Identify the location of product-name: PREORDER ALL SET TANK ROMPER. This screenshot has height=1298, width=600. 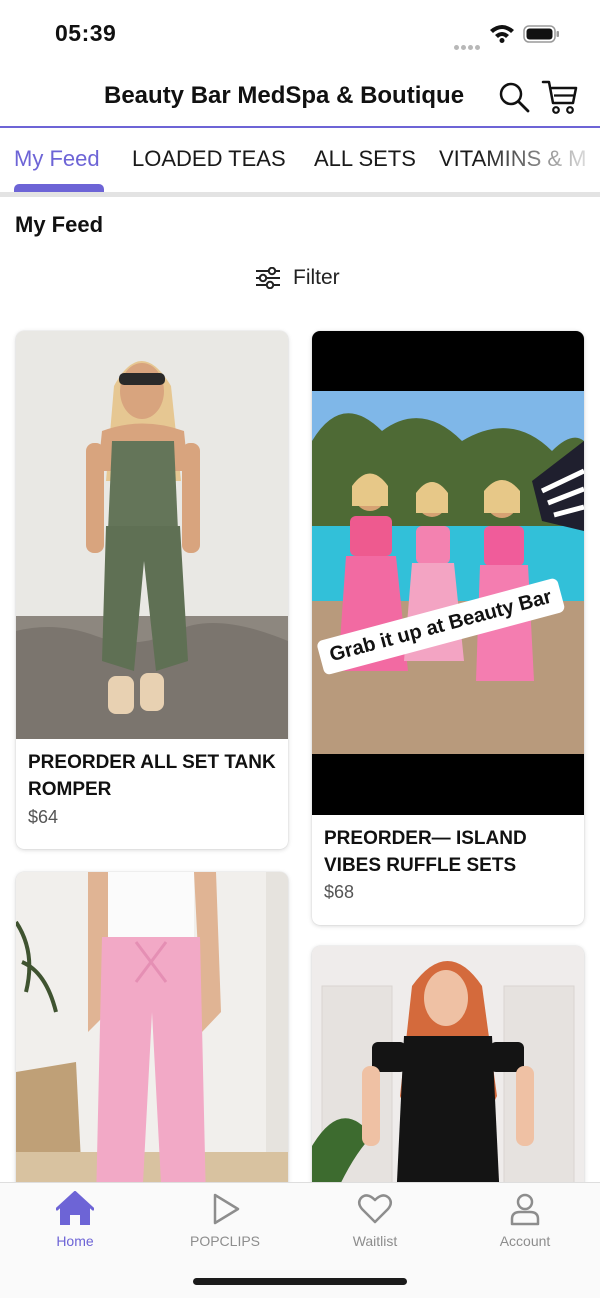
(152, 776).